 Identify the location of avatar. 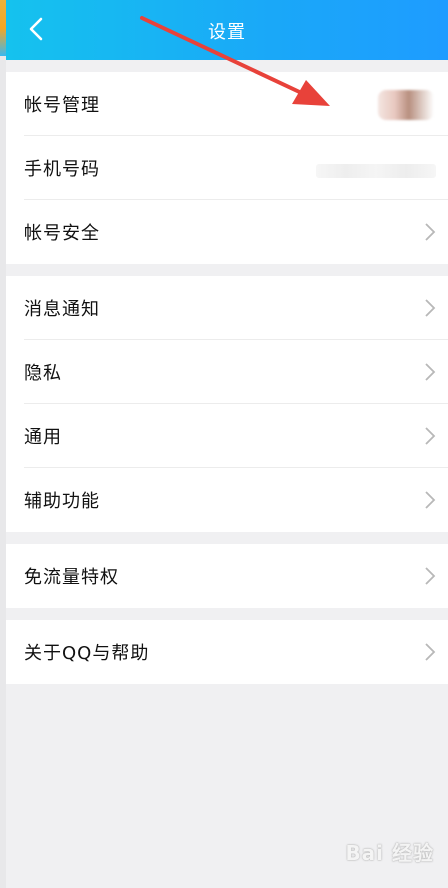
(406, 105).